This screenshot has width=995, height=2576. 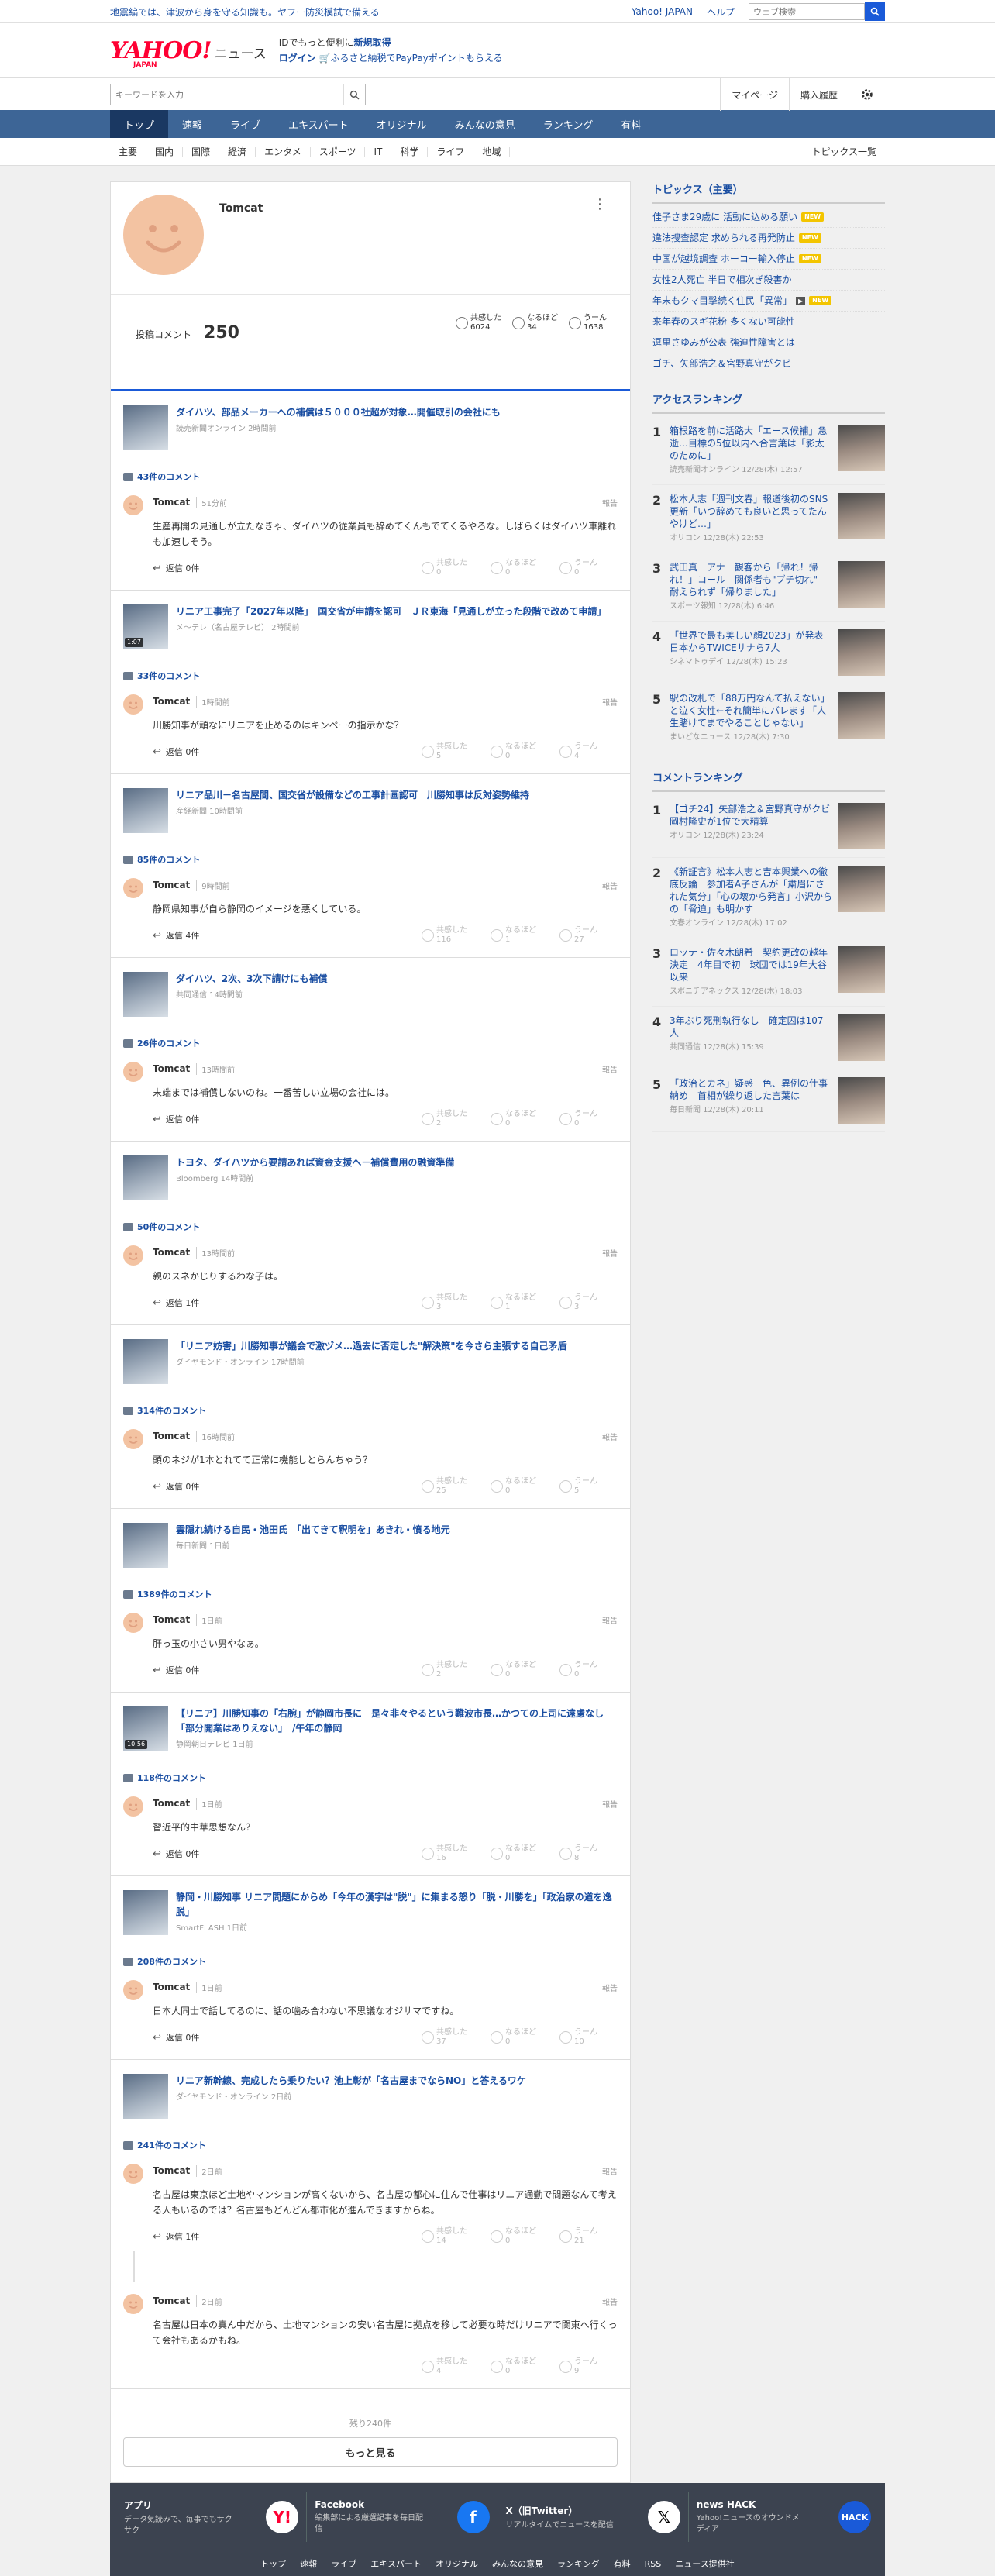 I want to click on article-title: リニア新幹線、完成したら乗りたい？池上彰が「名古屋までならNO」と答えるワケ, so click(x=351, y=2081).